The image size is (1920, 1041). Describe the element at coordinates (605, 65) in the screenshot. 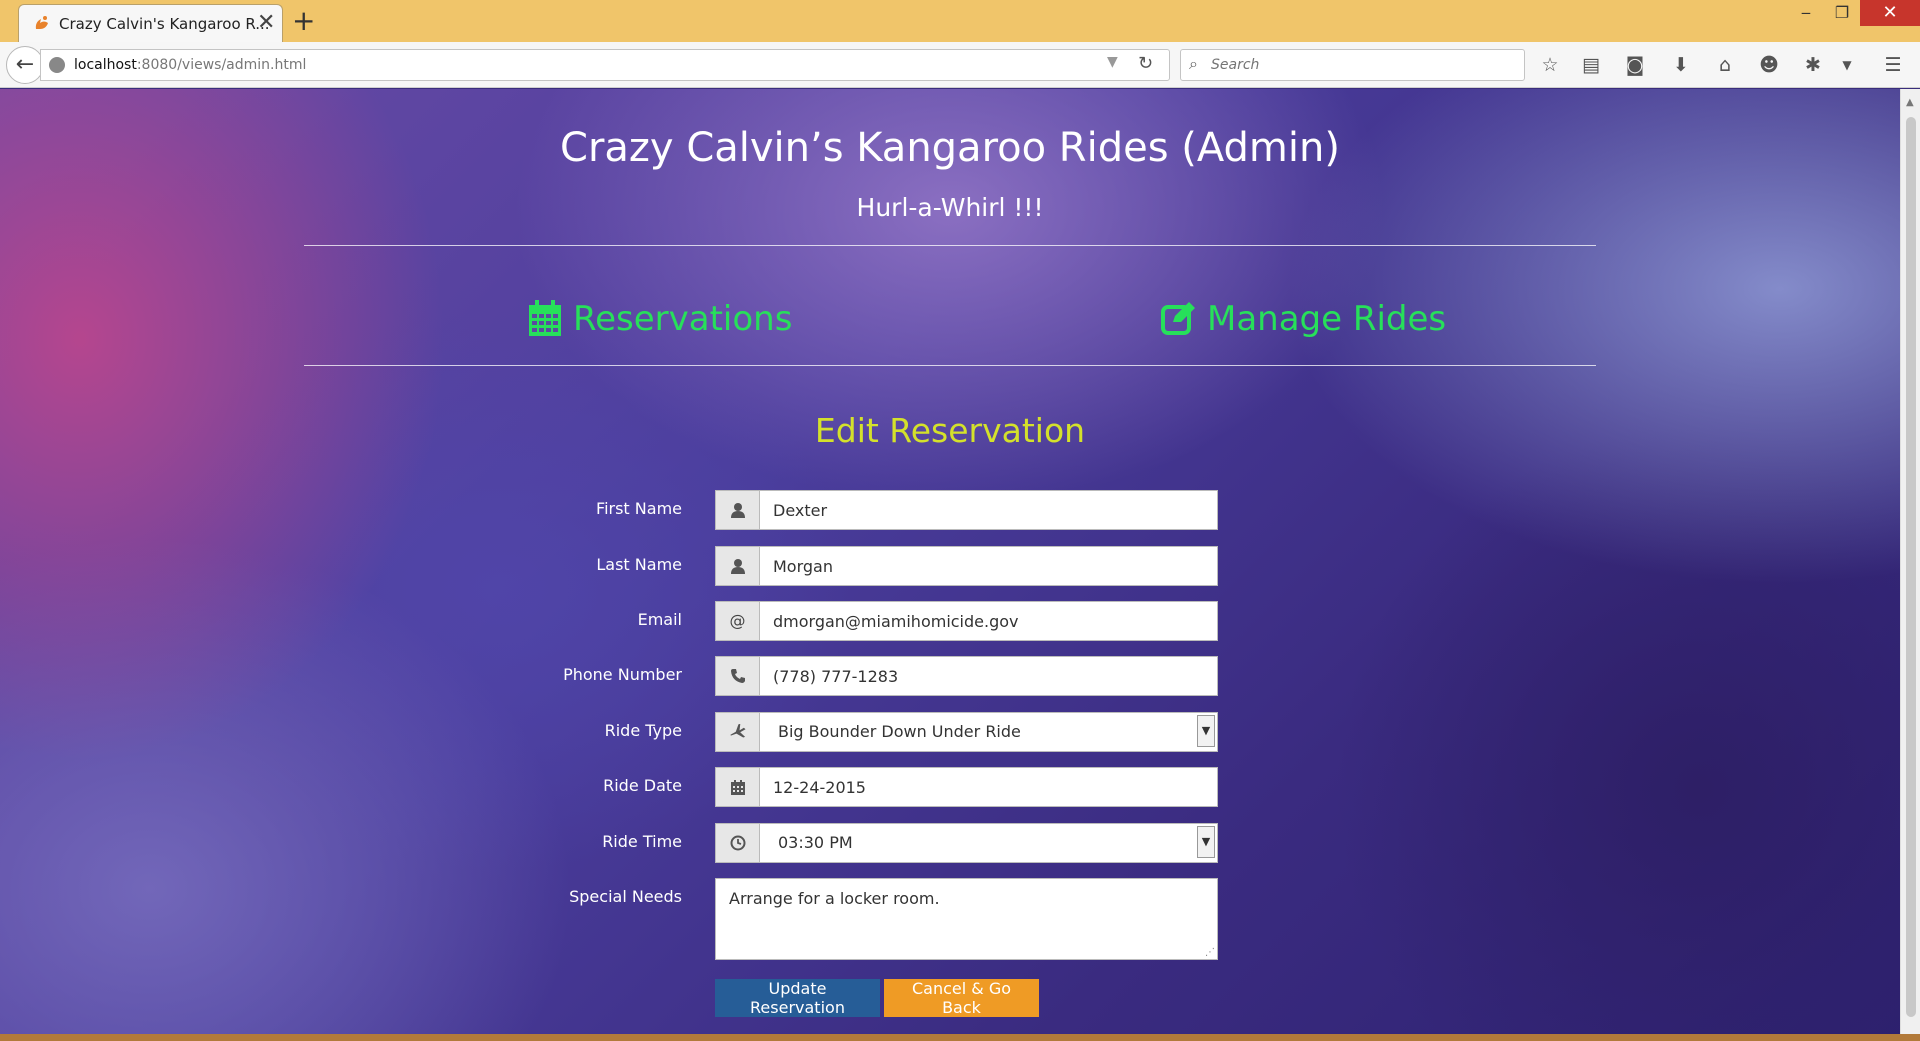

I see `url-bar: localhost:8080/views/admin.html ▼ ↻` at that location.